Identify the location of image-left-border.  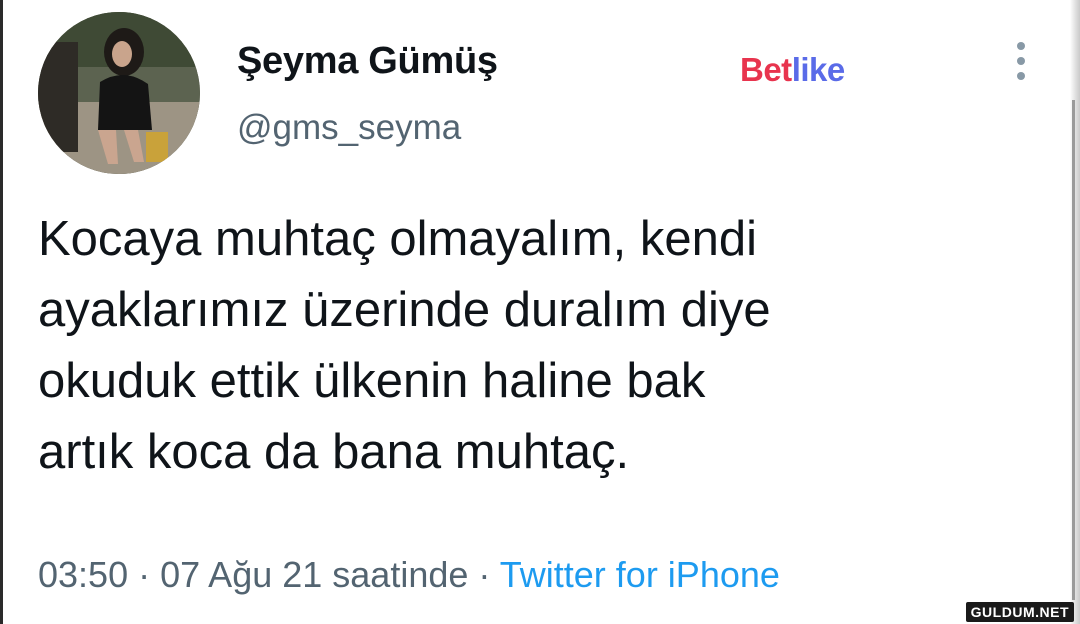
(1, 312).